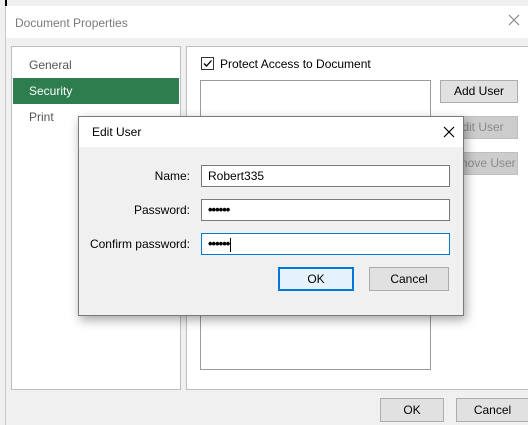 Image resolution: width=528 pixels, height=425 pixels. What do you see at coordinates (139, 244) in the screenshot?
I see `confirm-password-label: Confirm password:` at bounding box center [139, 244].